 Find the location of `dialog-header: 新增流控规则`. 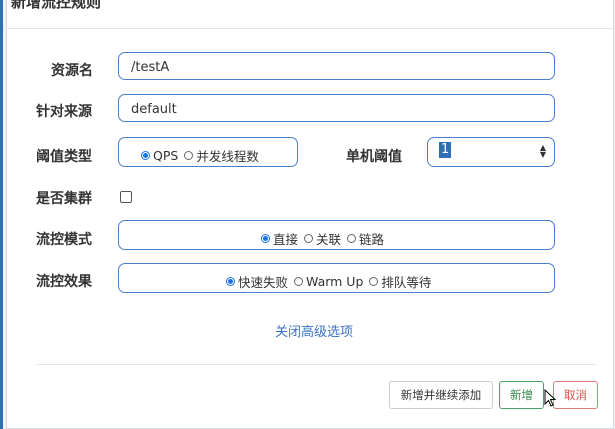

dialog-header: 新增流控规则 is located at coordinates (310, 14).